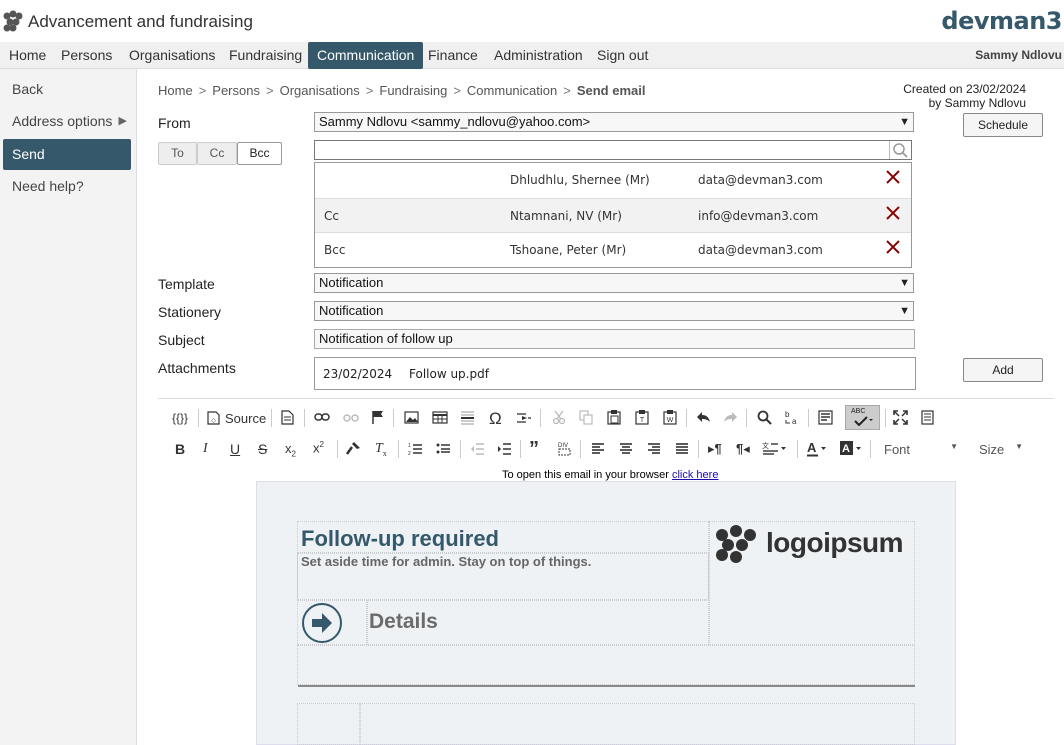 This screenshot has height=745, width=1064. What do you see at coordinates (606, 665) in the screenshot?
I see `email-spacer-cell` at bounding box center [606, 665].